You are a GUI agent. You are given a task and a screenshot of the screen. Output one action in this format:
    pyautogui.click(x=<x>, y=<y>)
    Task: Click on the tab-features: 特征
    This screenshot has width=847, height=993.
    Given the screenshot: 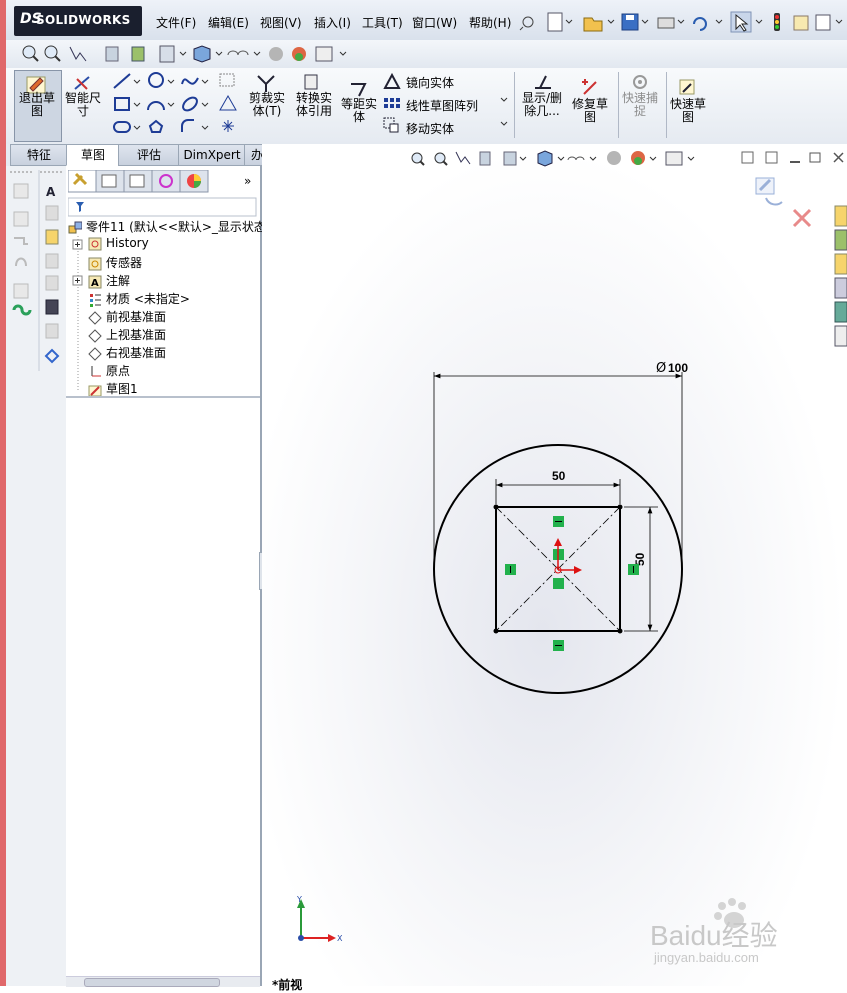 What is the action you would take?
    pyautogui.click(x=39, y=155)
    